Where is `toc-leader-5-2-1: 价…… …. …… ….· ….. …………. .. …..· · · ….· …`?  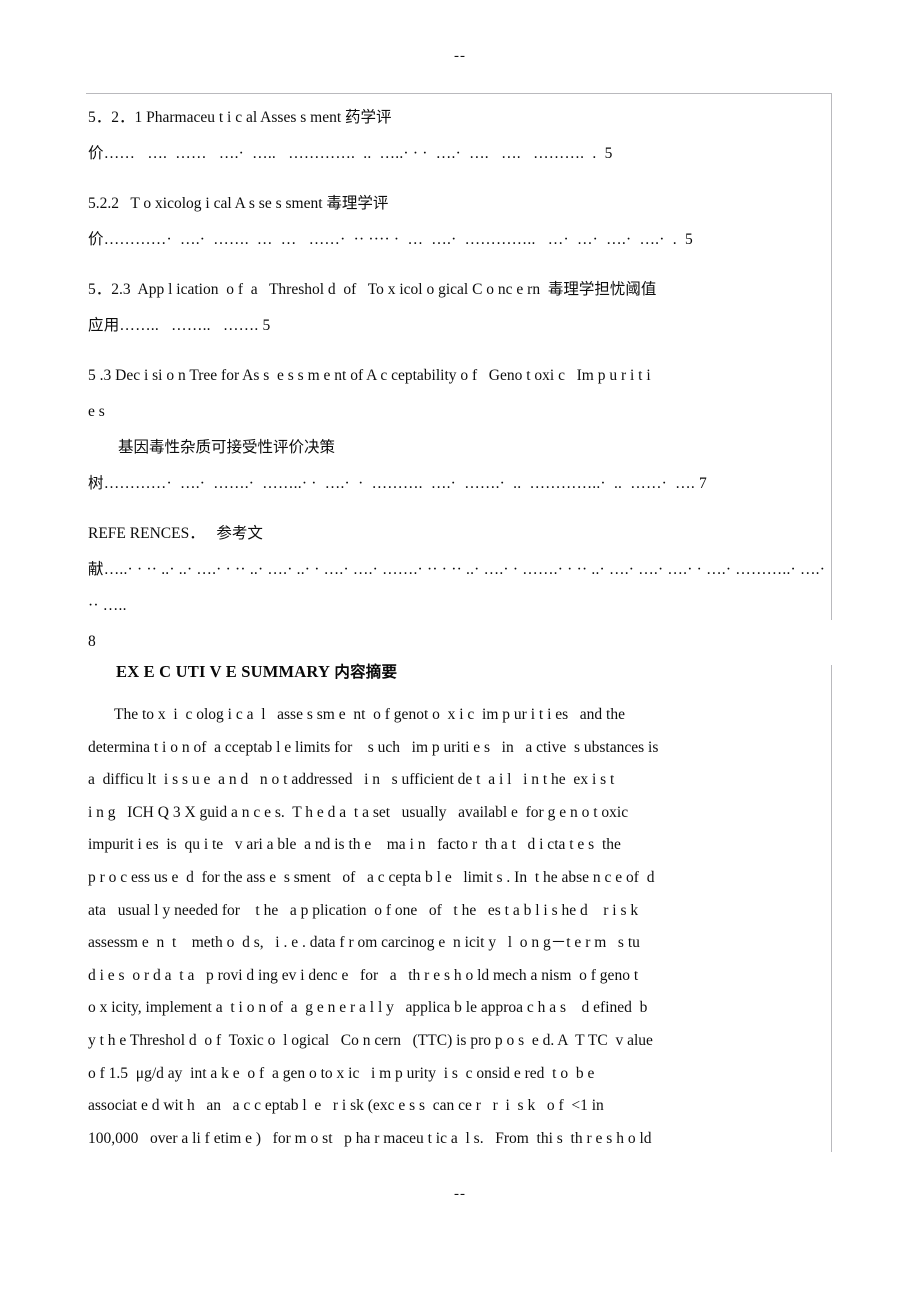 toc-leader-5-2-1: 价…… …. …… ….· ….. …………. .. …..· · · ….· … is located at coordinates (350, 153).